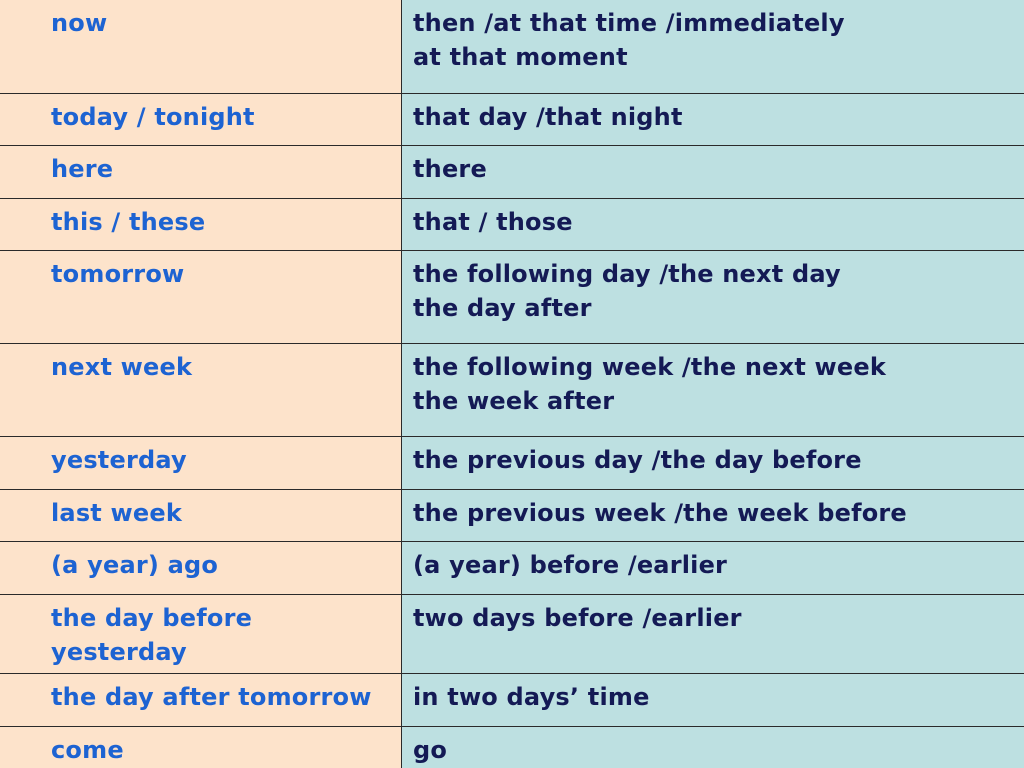 The height and width of the screenshot is (768, 1024). Describe the element at coordinates (430, 750) in the screenshot. I see `cell-text: go` at that location.